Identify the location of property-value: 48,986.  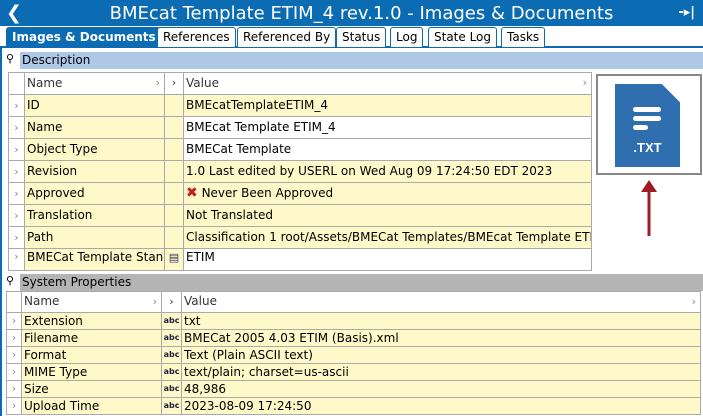
(441, 389).